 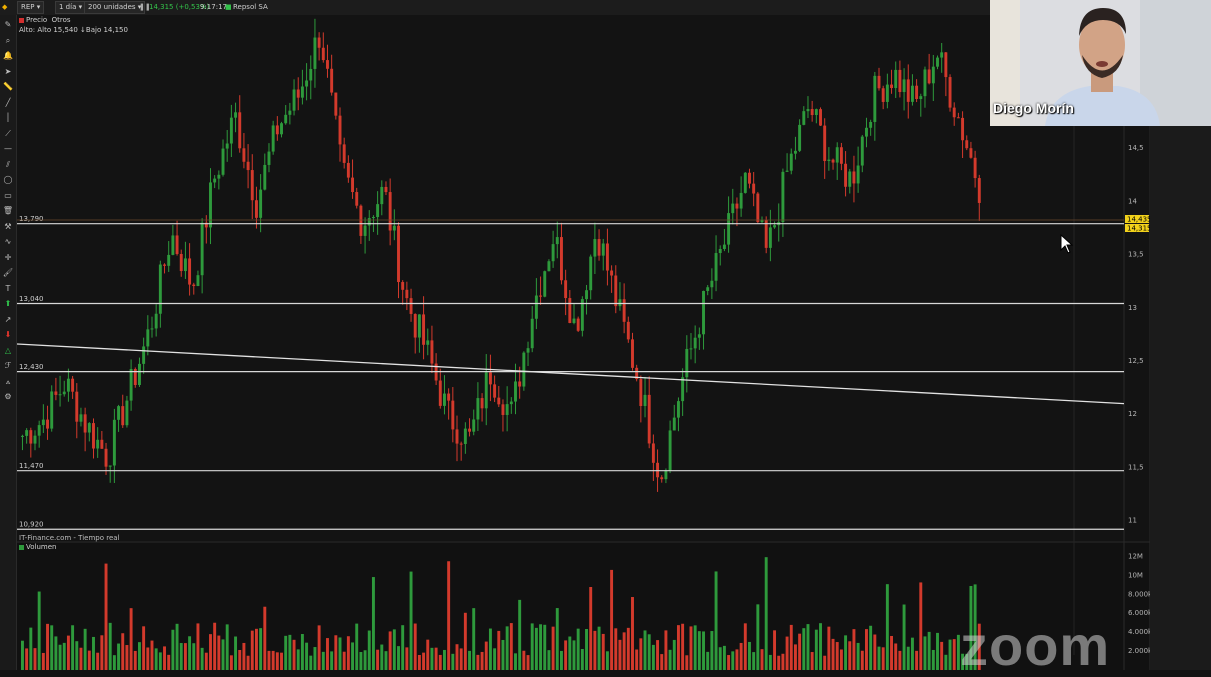 What do you see at coordinates (8, 56) in the screenshot?
I see `bell-icon: 🔔` at bounding box center [8, 56].